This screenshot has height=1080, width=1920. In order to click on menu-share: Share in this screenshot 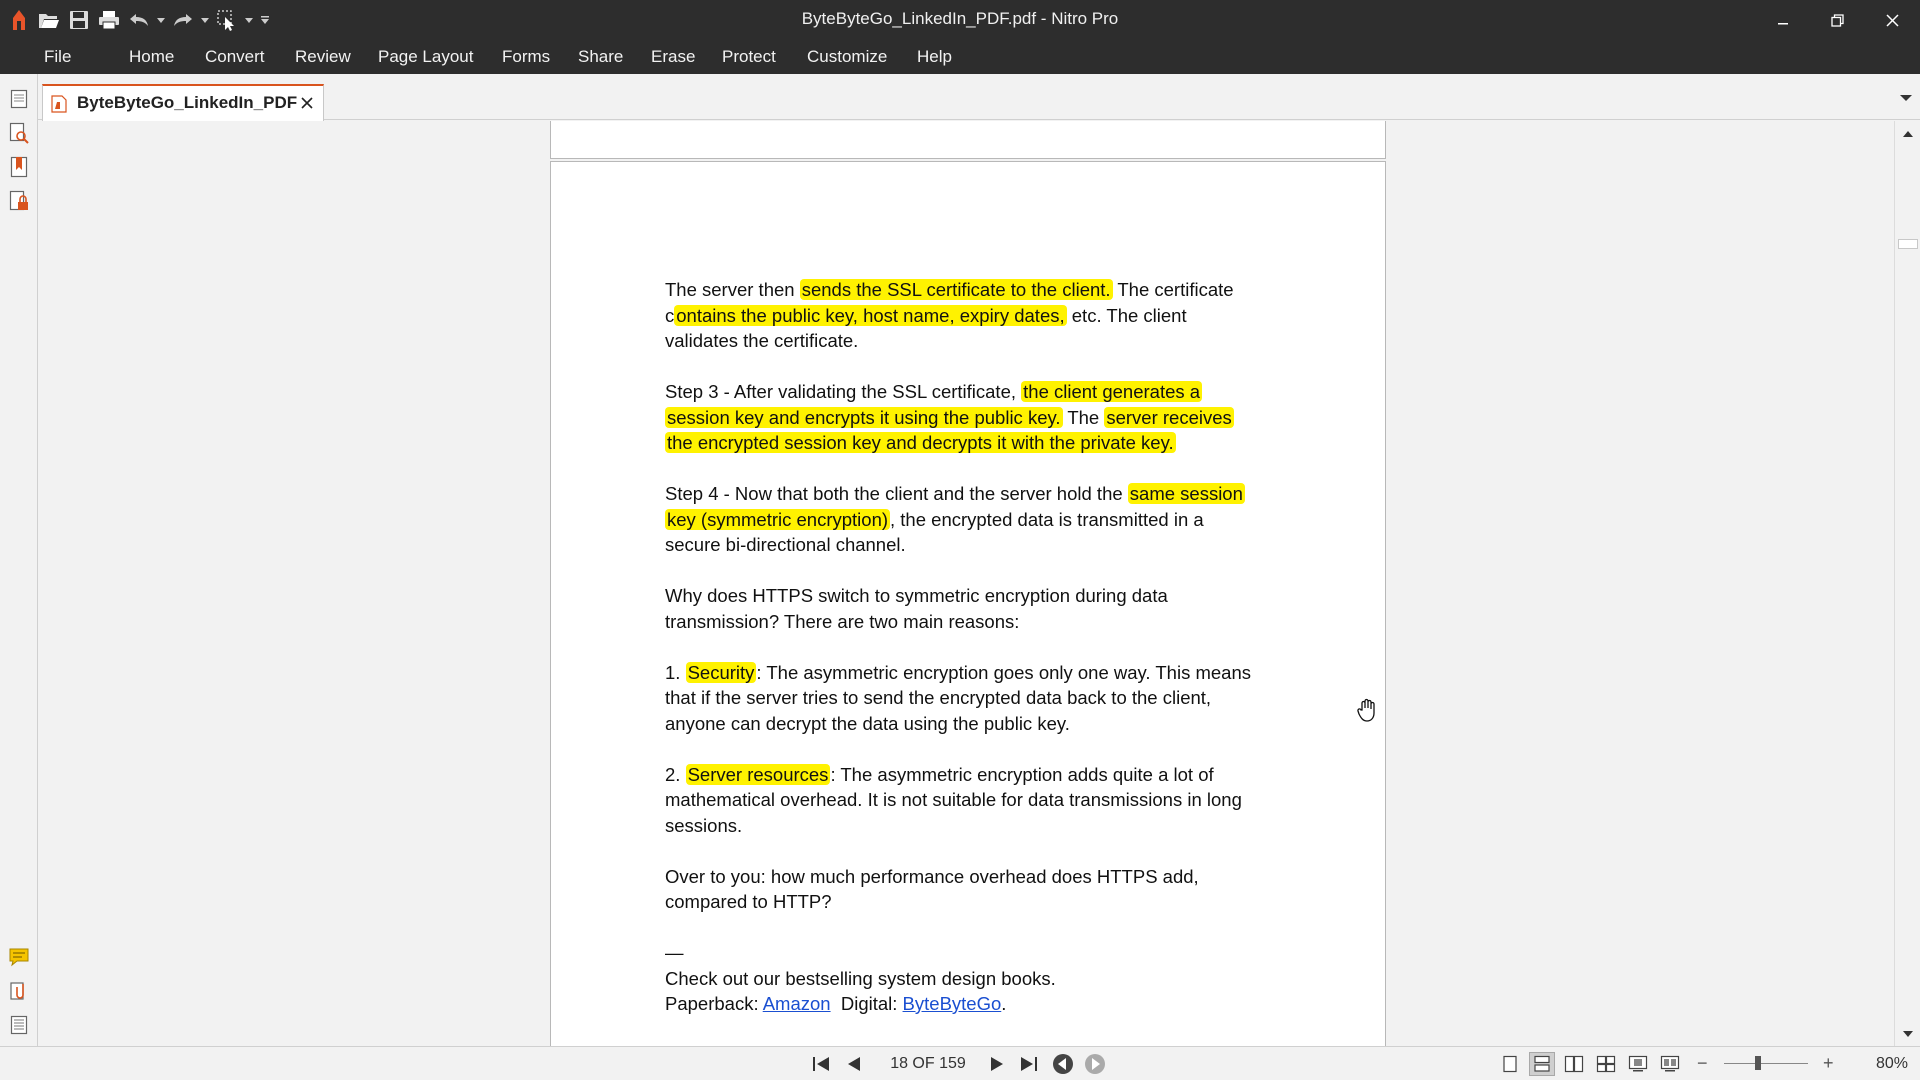, I will do `click(600, 57)`.